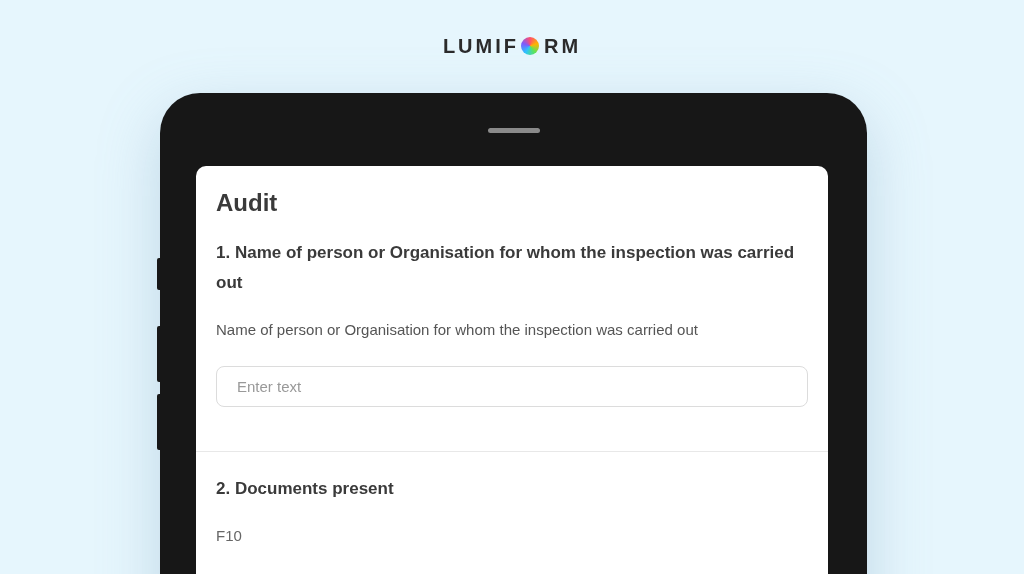  I want to click on question-label: 2. Documents present, so click(305, 489).